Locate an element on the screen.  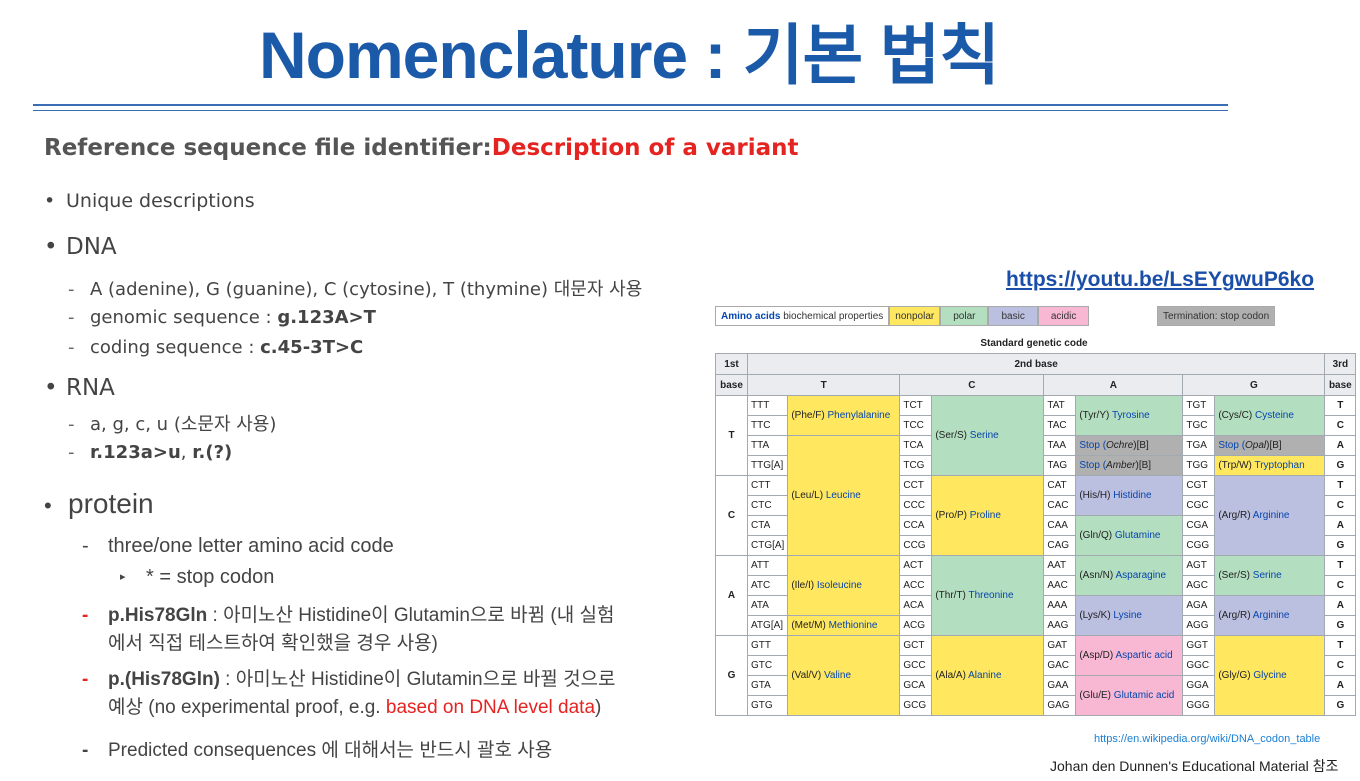
aa-link: Valine is located at coordinates (837, 675).